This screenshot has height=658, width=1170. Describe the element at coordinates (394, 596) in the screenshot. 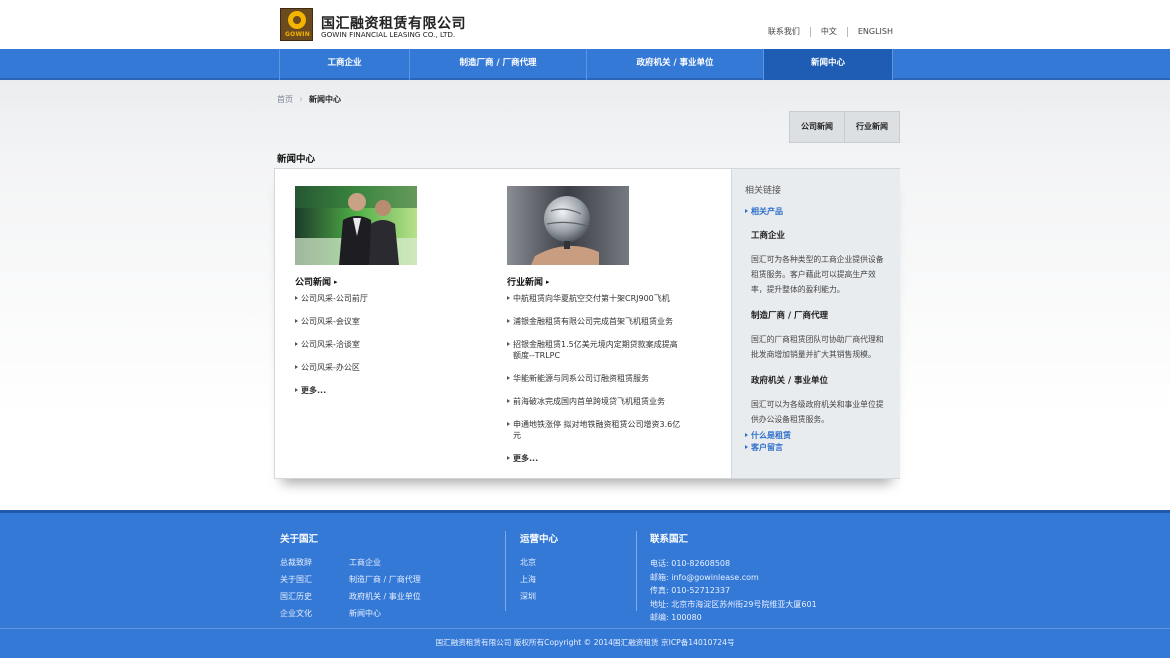

I see `footer-link: 政府机关 / 事业单位` at that location.